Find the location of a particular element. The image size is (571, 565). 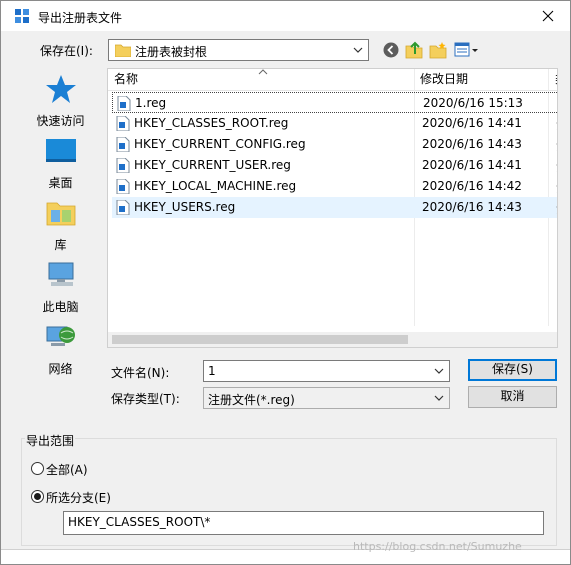

close-icon is located at coordinates (548, 16).